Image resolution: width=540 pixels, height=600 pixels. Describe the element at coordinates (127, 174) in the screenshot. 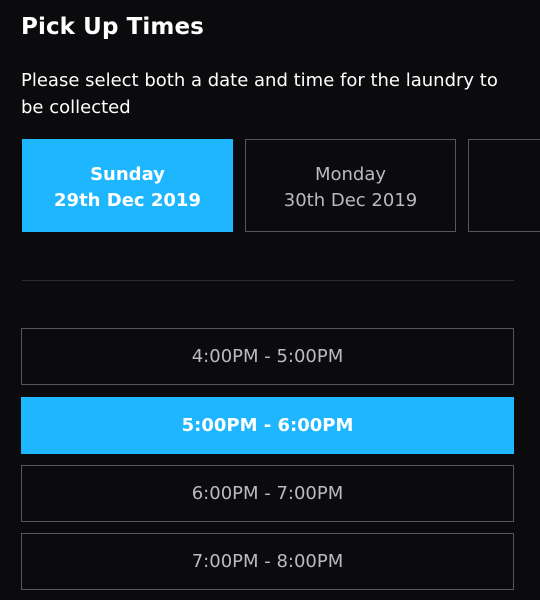

I see `date-day-label: Sunday` at that location.